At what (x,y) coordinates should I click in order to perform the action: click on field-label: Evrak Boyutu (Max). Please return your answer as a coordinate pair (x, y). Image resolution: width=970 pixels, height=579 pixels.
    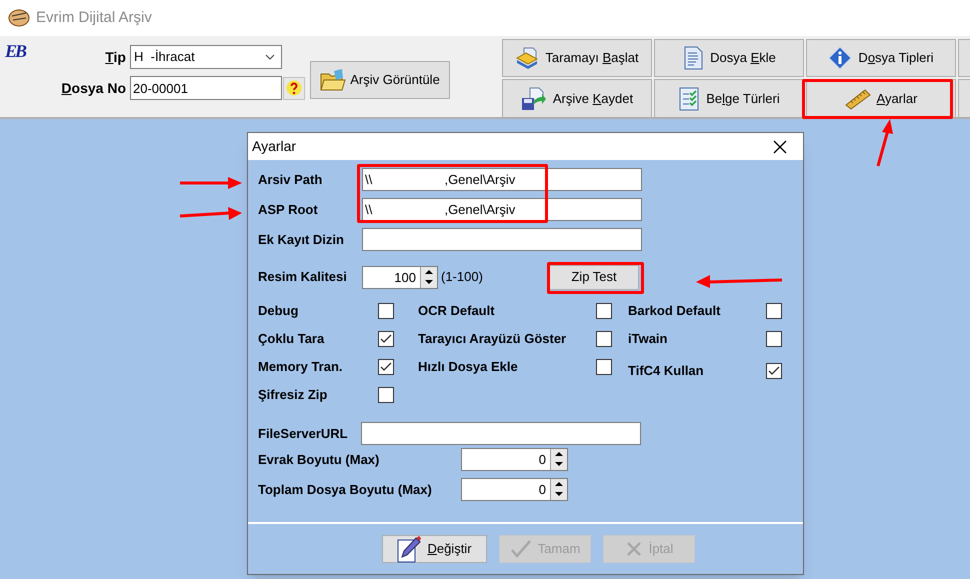
    Looking at the image, I should click on (319, 459).